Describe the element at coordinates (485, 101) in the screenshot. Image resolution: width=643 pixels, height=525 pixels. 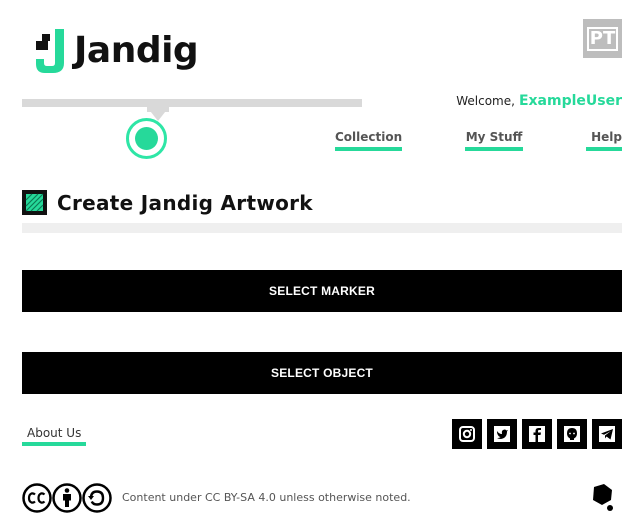
I see `welcome-text: Welcome,` at that location.